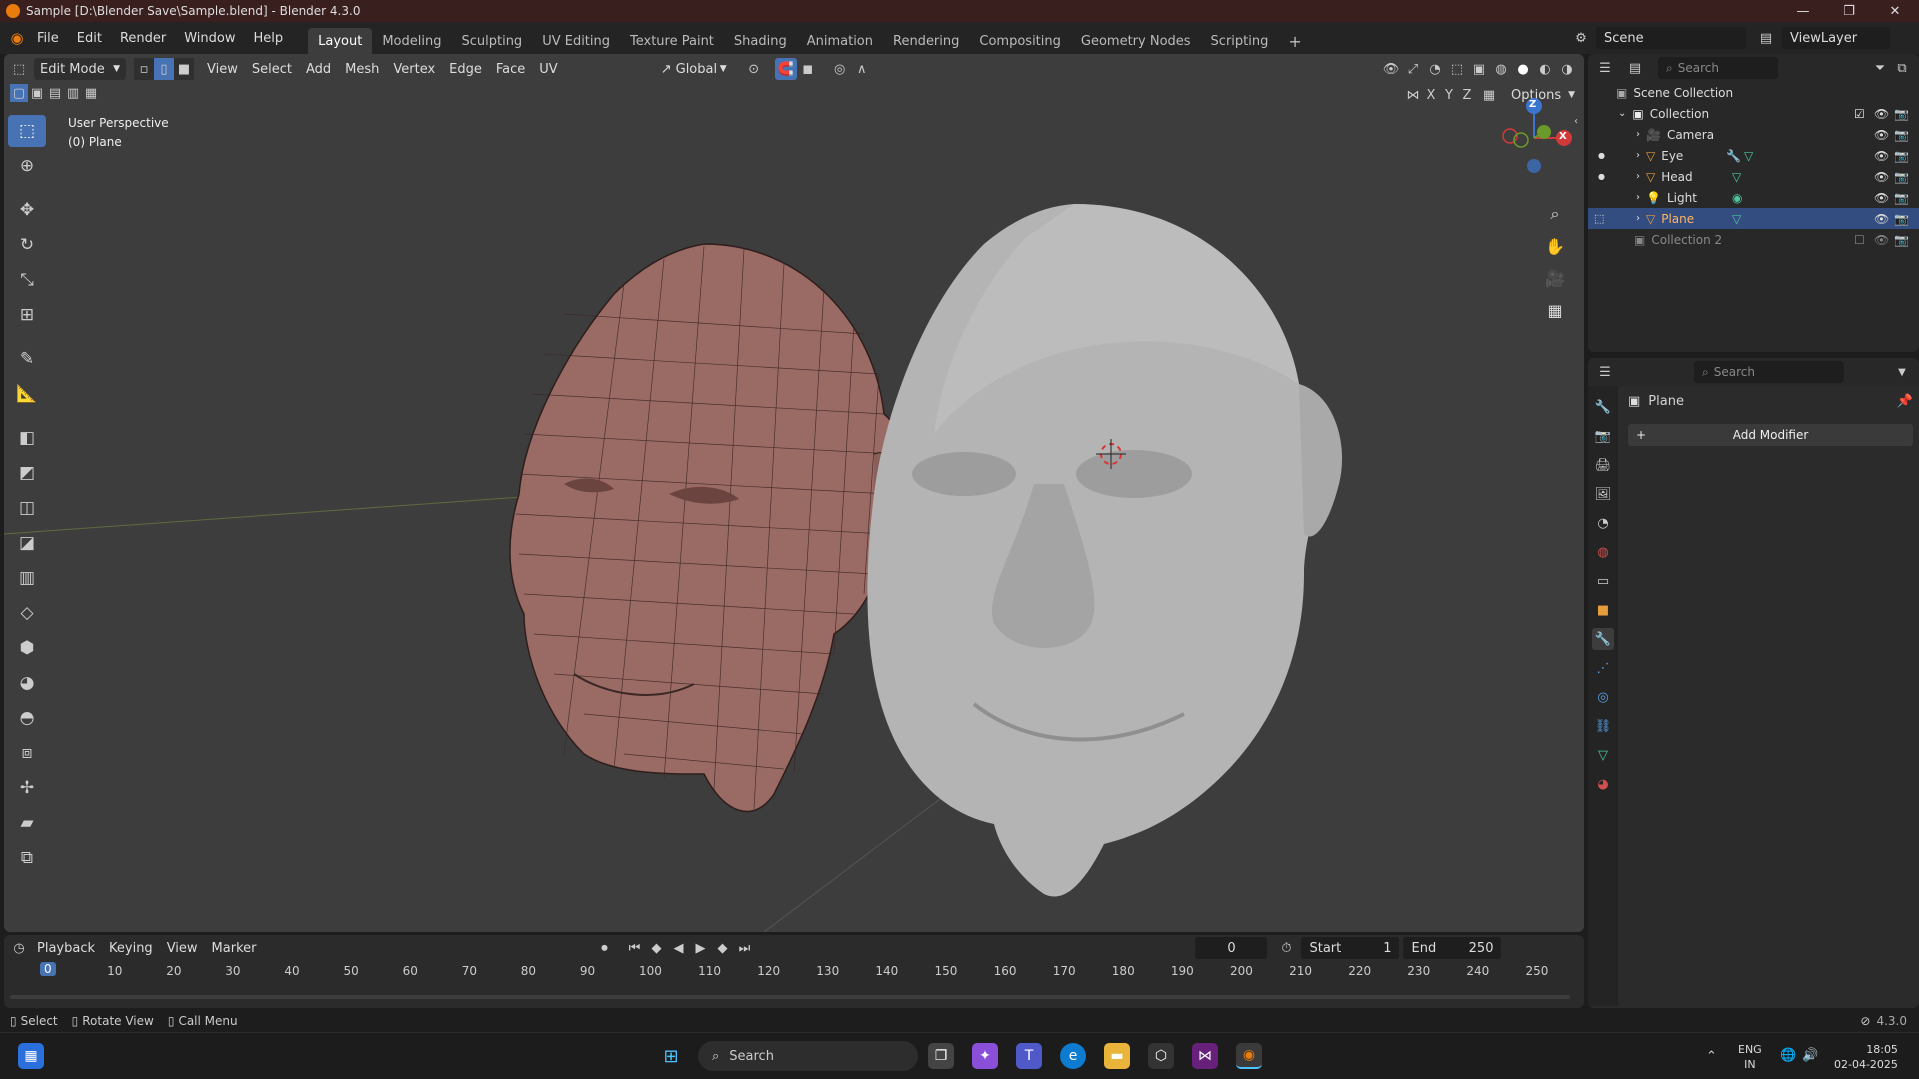  What do you see at coordinates (1603, 610) in the screenshot?
I see `object-tab-icon: ■` at bounding box center [1603, 610].